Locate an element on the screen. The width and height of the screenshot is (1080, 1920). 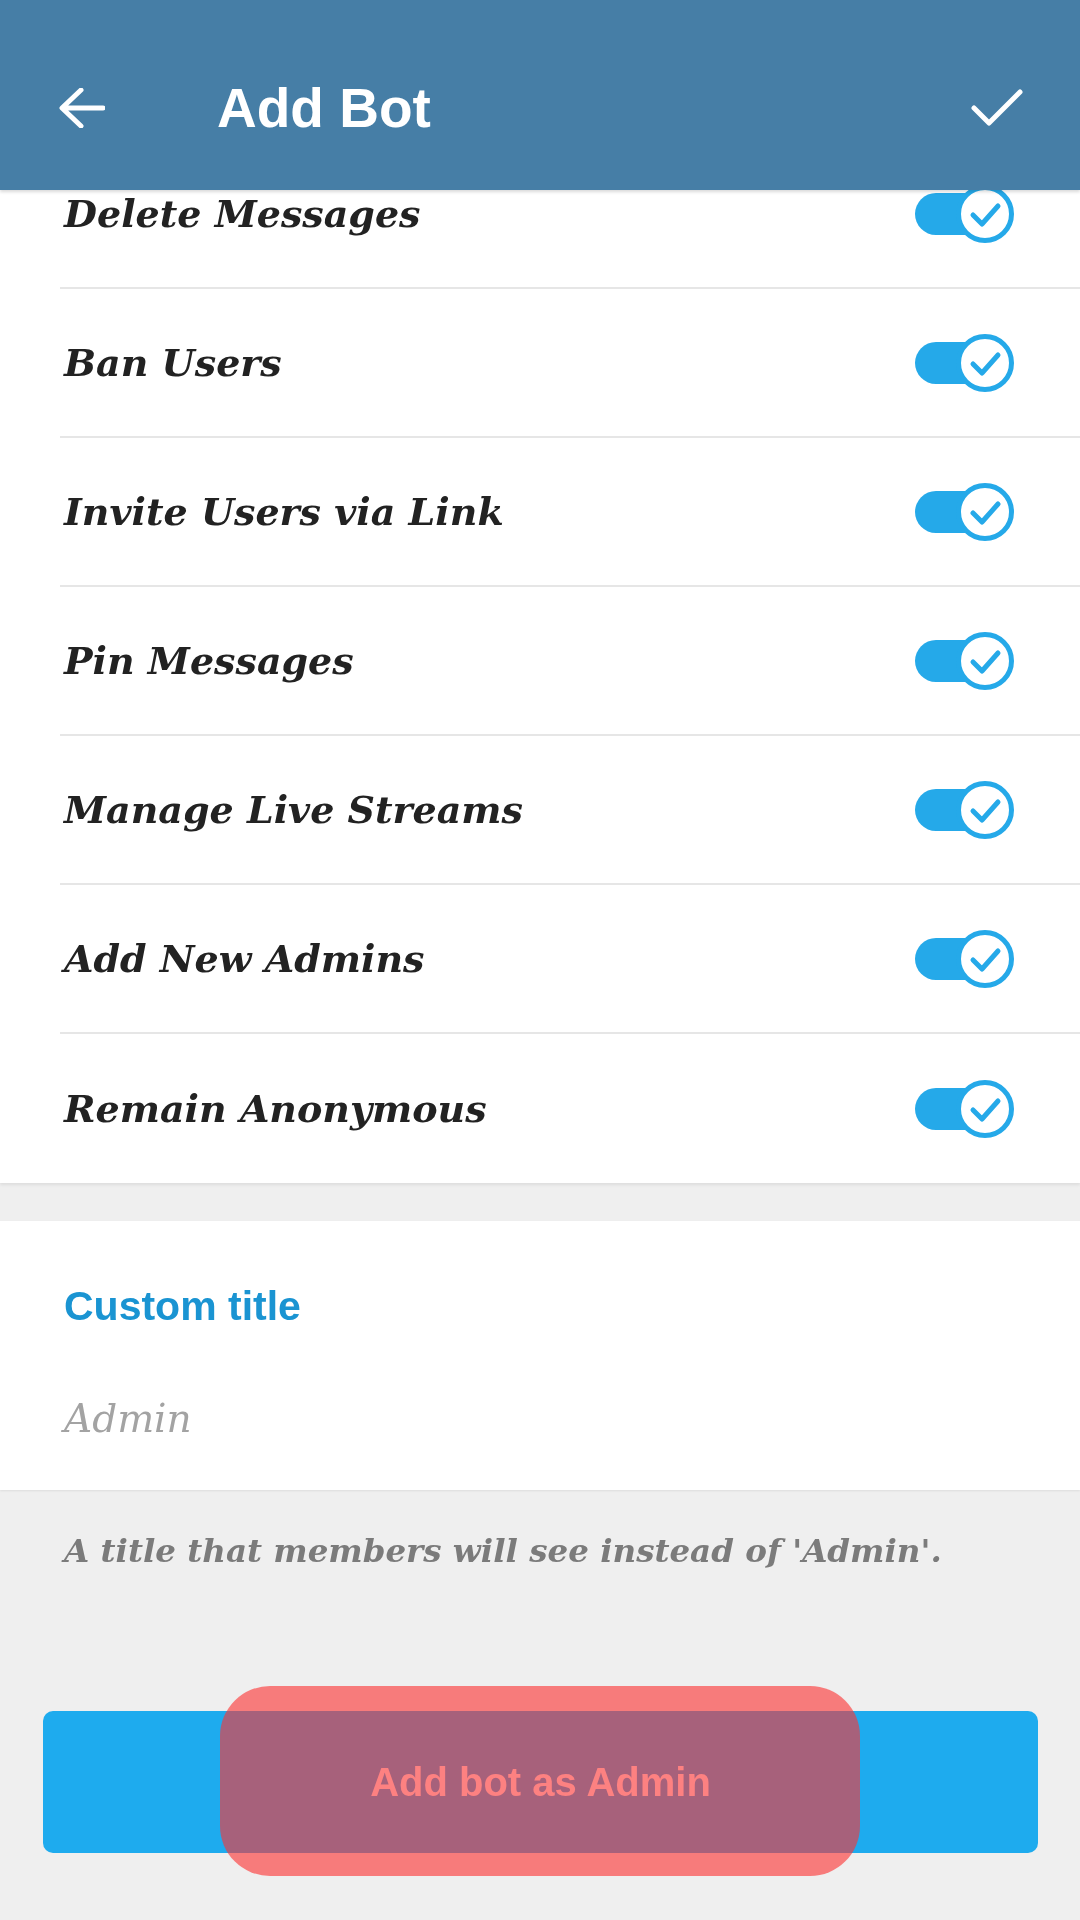
screen-title: Add Bot is located at coordinates (324, 108).